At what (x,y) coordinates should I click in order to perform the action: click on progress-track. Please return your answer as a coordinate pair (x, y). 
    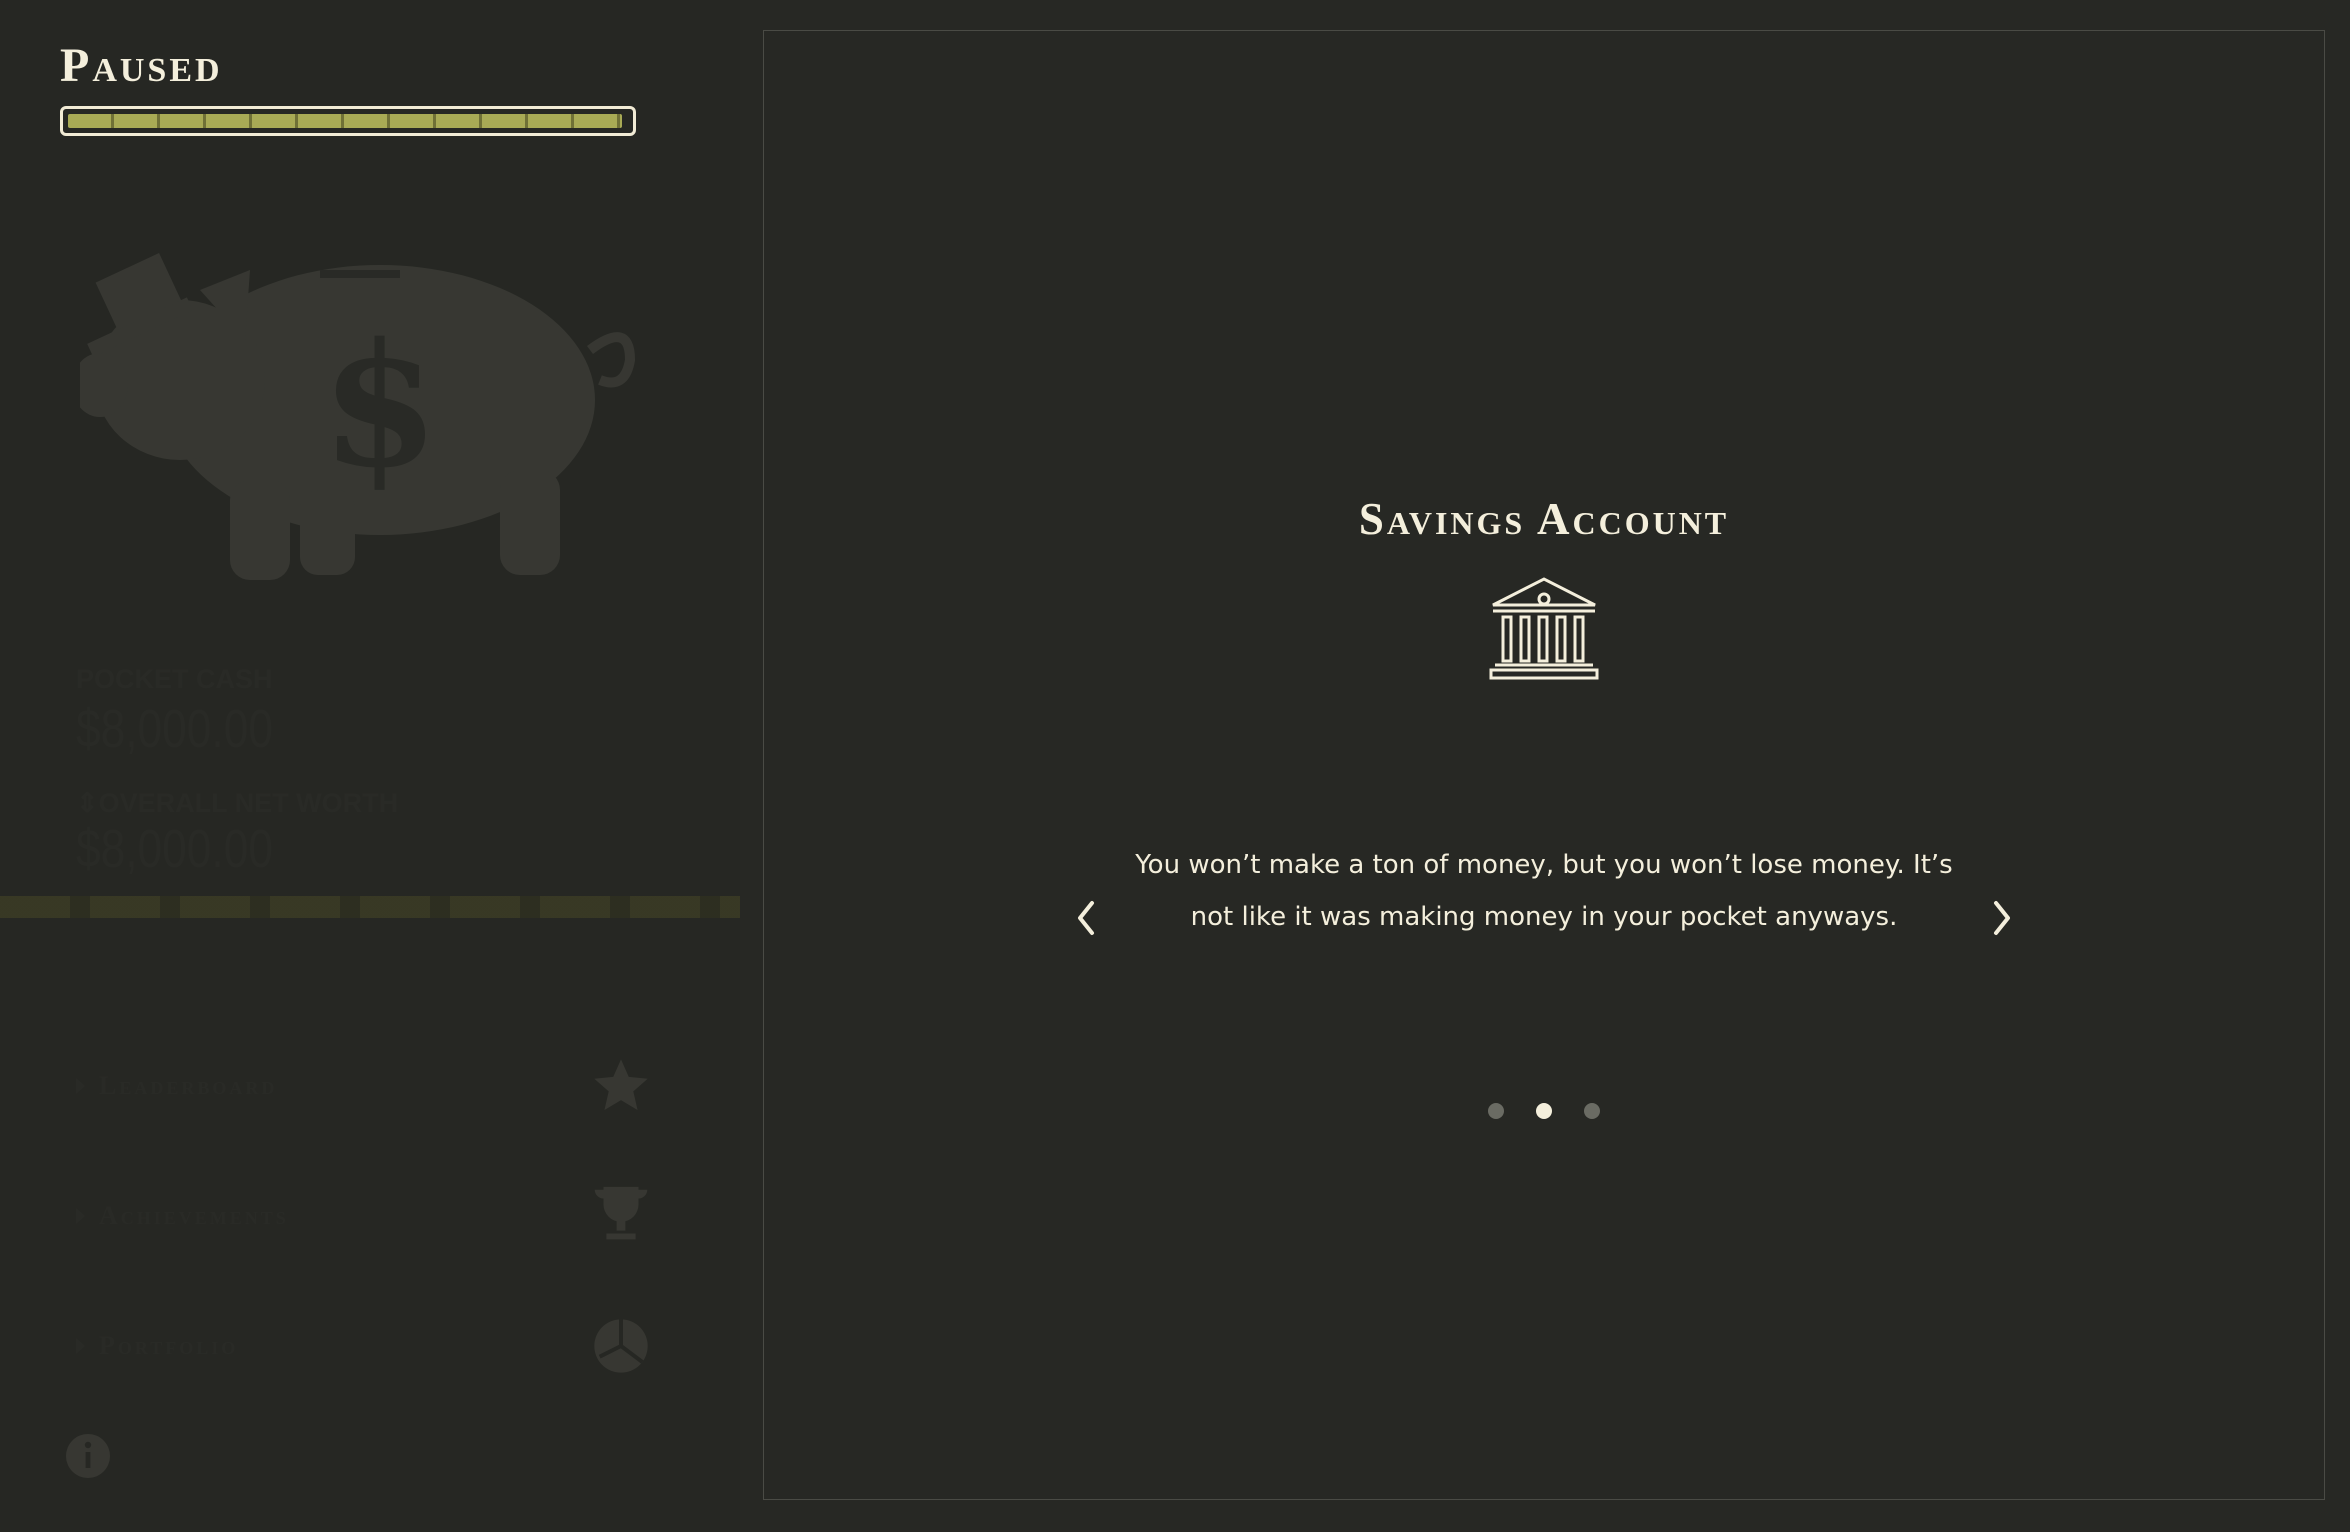
    Looking at the image, I should click on (348, 121).